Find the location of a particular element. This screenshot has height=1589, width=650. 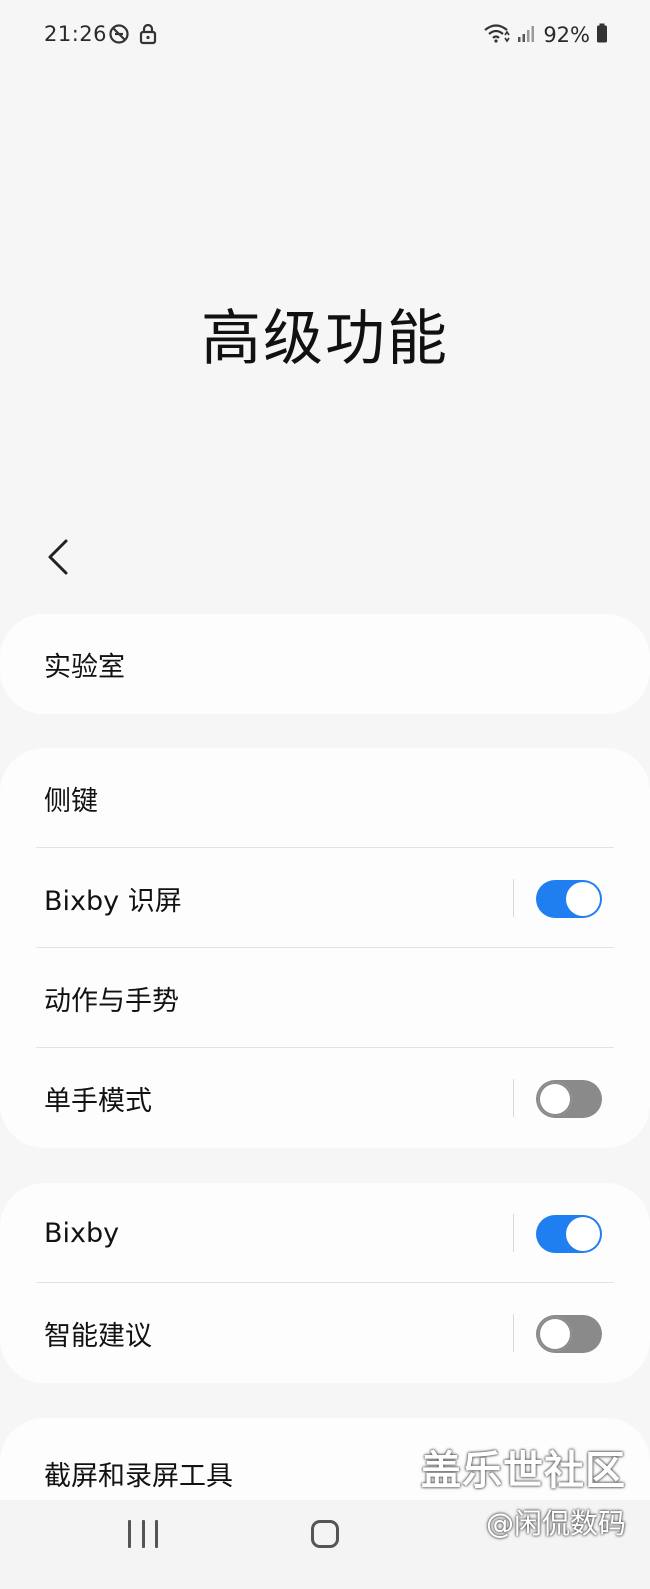

settings-card-labs: 实验室 is located at coordinates (325, 664).